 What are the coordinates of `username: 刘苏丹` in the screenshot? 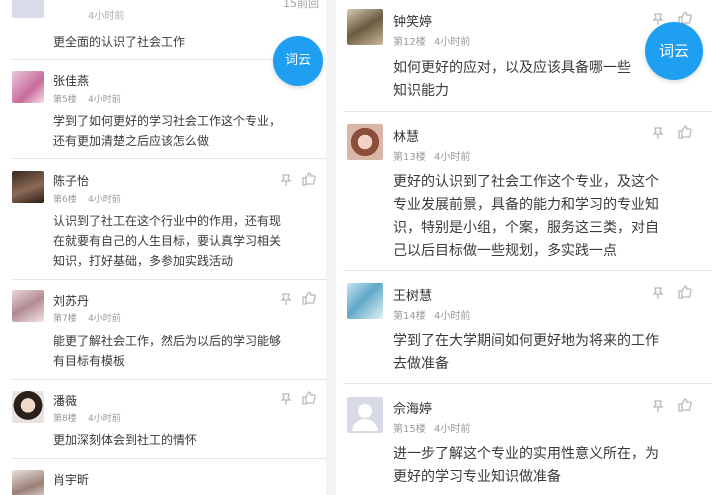 It's located at (71, 300).